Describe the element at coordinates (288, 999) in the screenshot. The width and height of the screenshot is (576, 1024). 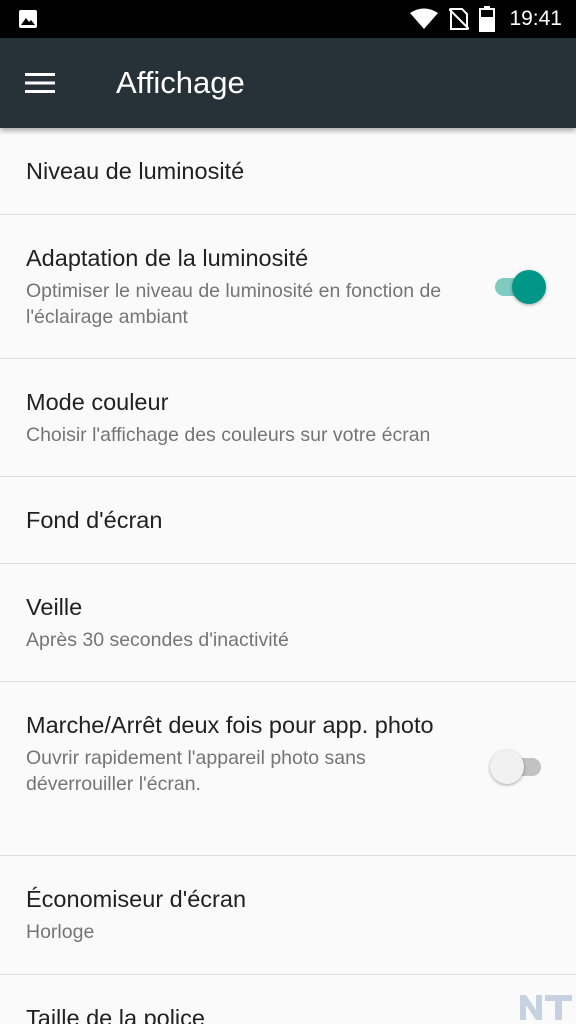
I see `setting-font-size: Taille de la police` at that location.